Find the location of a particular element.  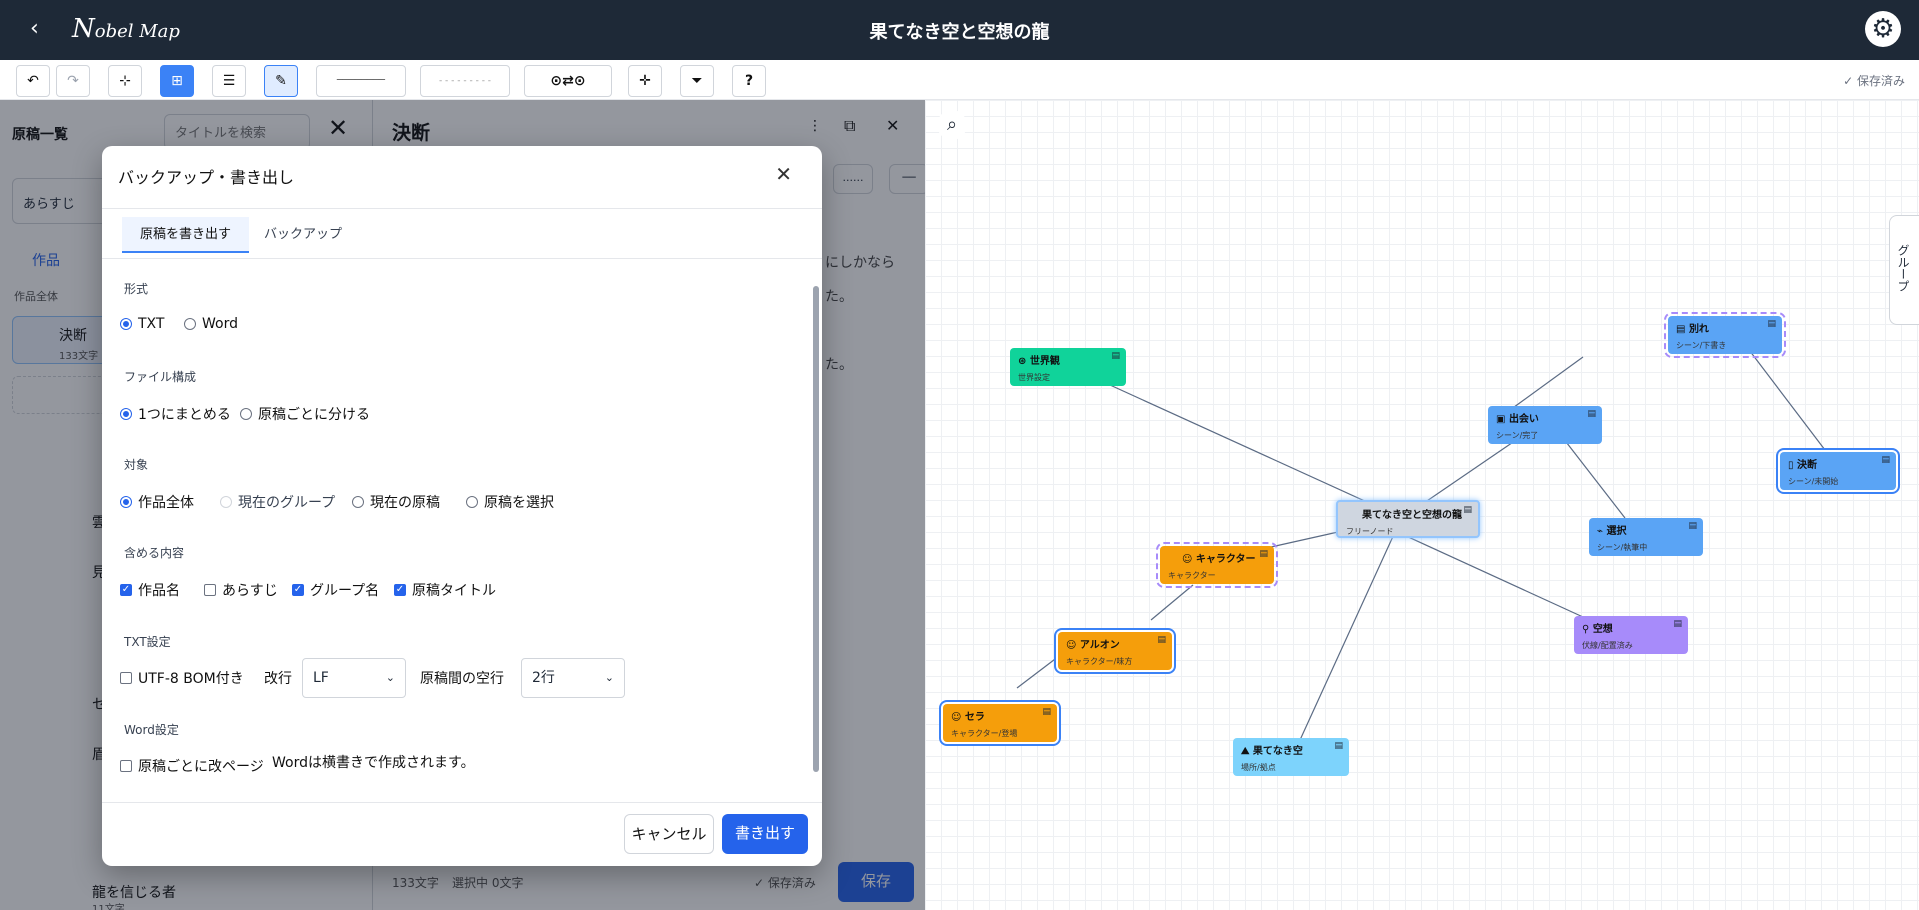

blank-lines-label: 原稿間の空行 is located at coordinates (462, 679).